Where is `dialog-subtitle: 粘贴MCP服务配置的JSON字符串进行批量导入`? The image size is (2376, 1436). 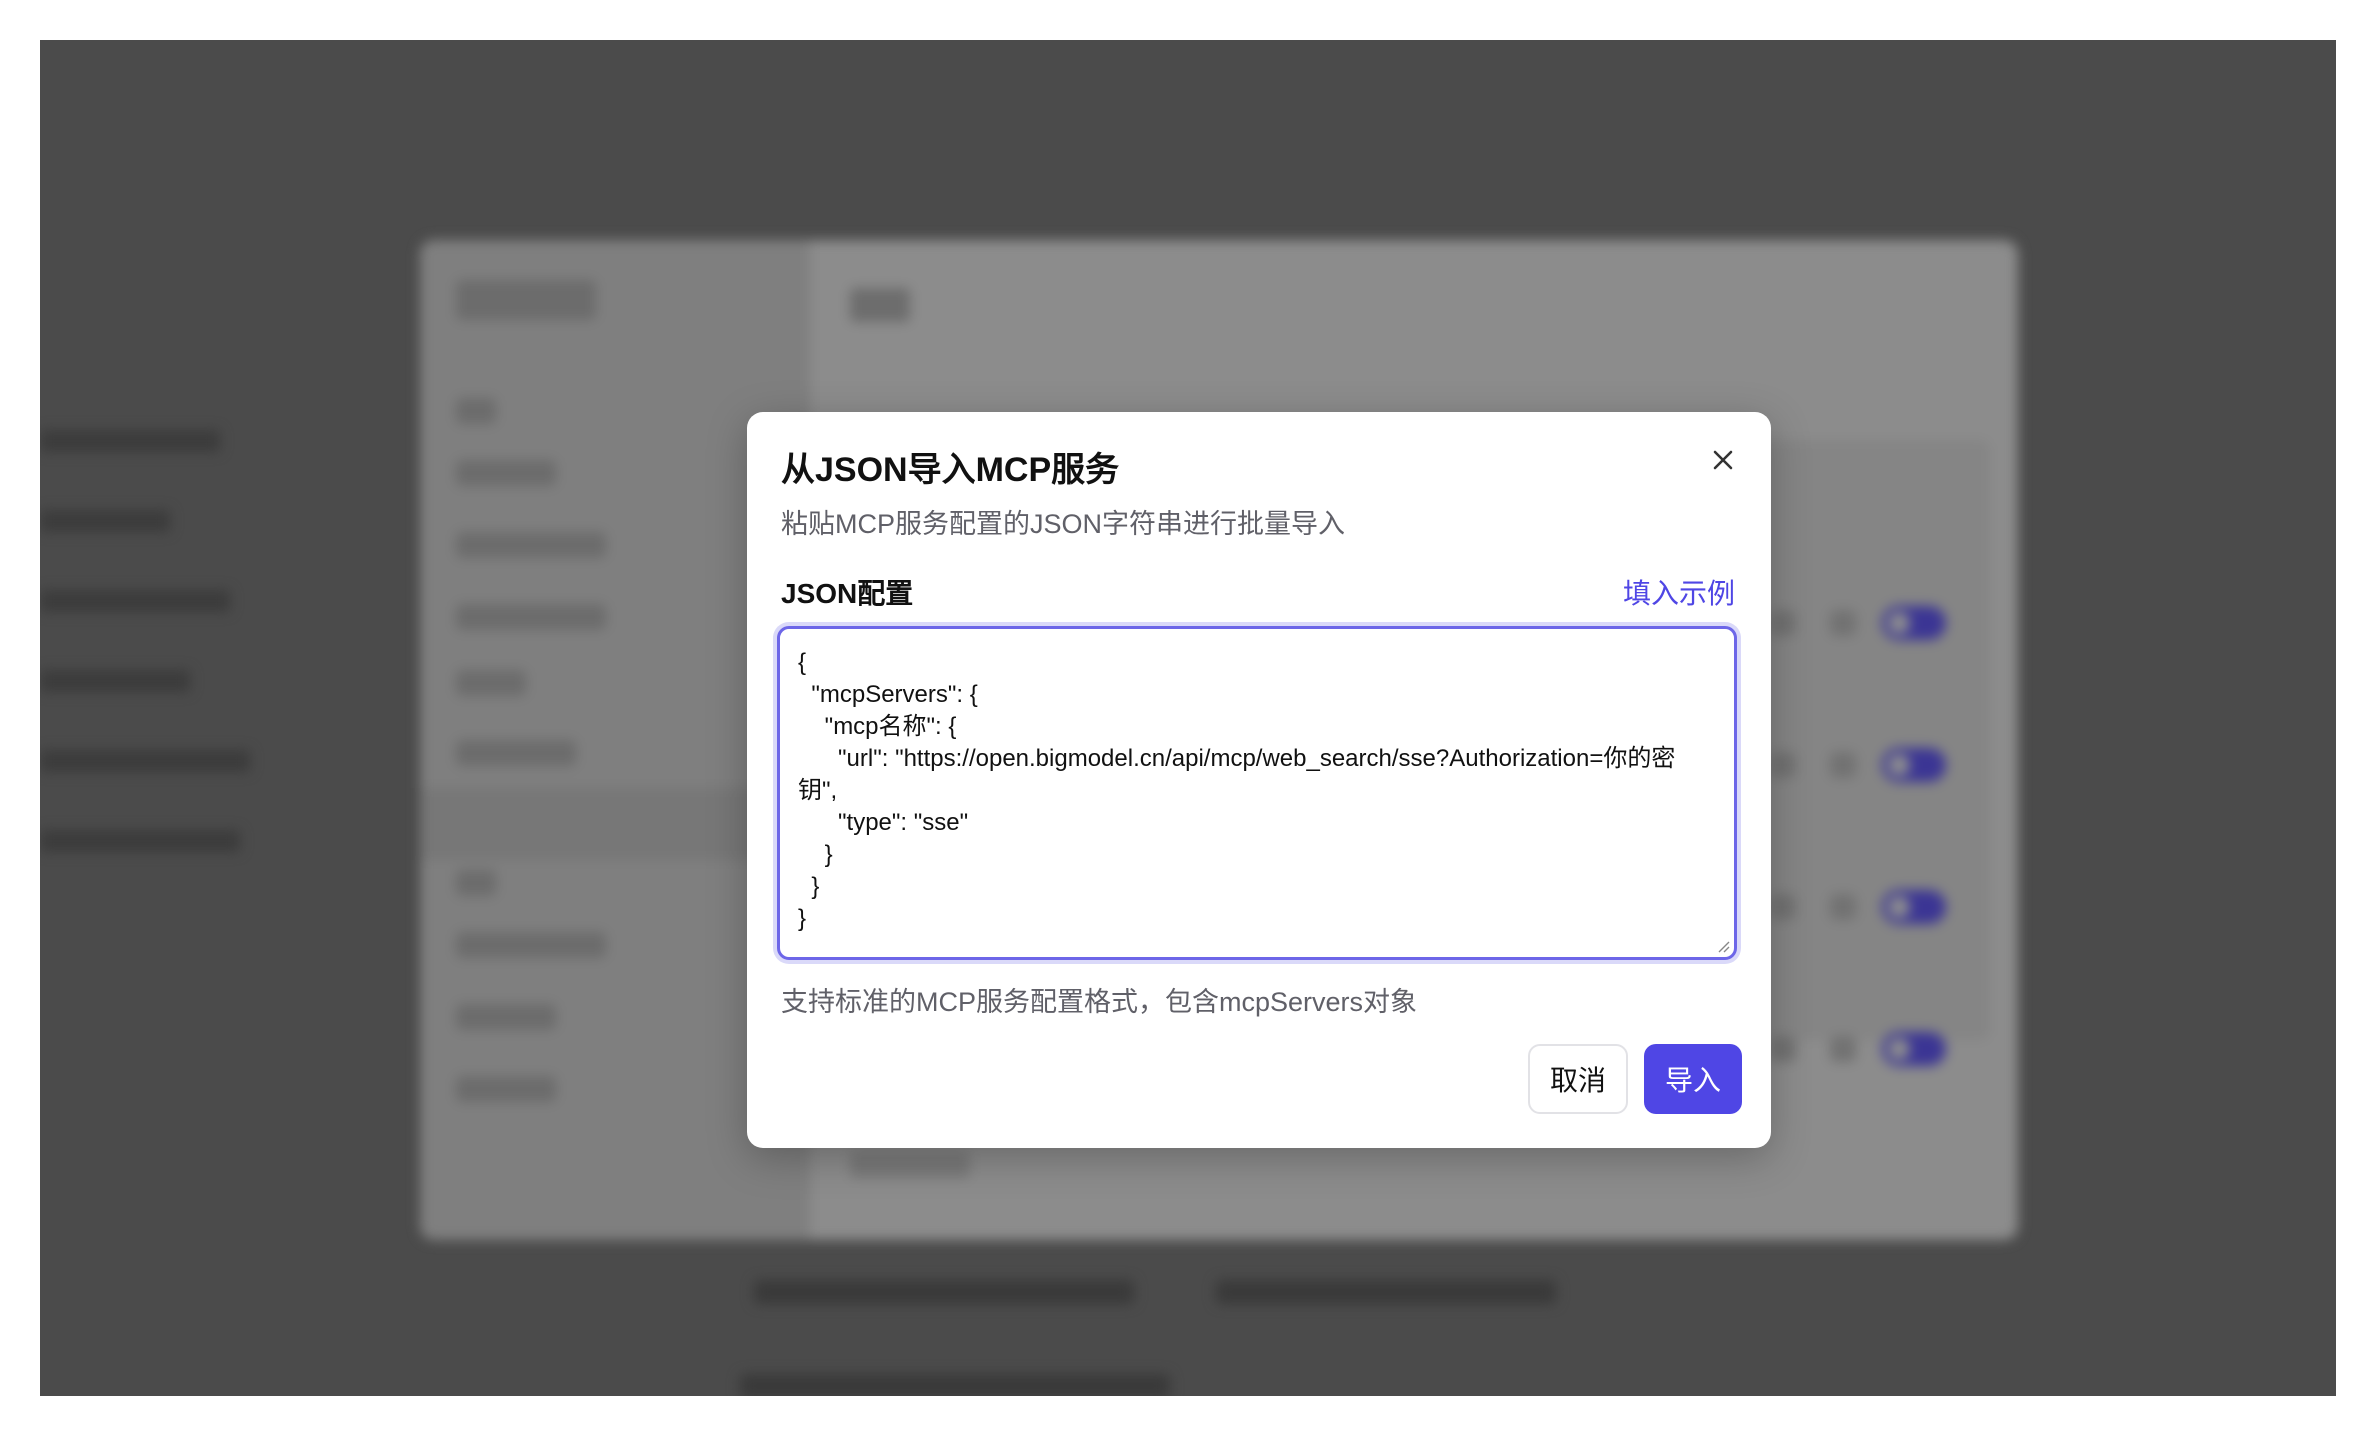 dialog-subtitle: 粘贴MCP服务配置的JSON字符串进行批量导入 is located at coordinates (1063, 524).